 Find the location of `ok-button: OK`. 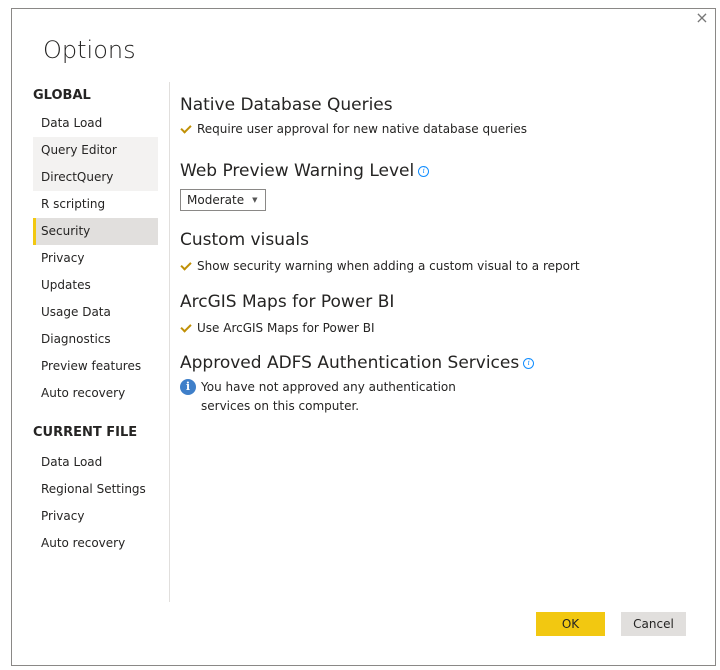

ok-button: OK is located at coordinates (570, 624).